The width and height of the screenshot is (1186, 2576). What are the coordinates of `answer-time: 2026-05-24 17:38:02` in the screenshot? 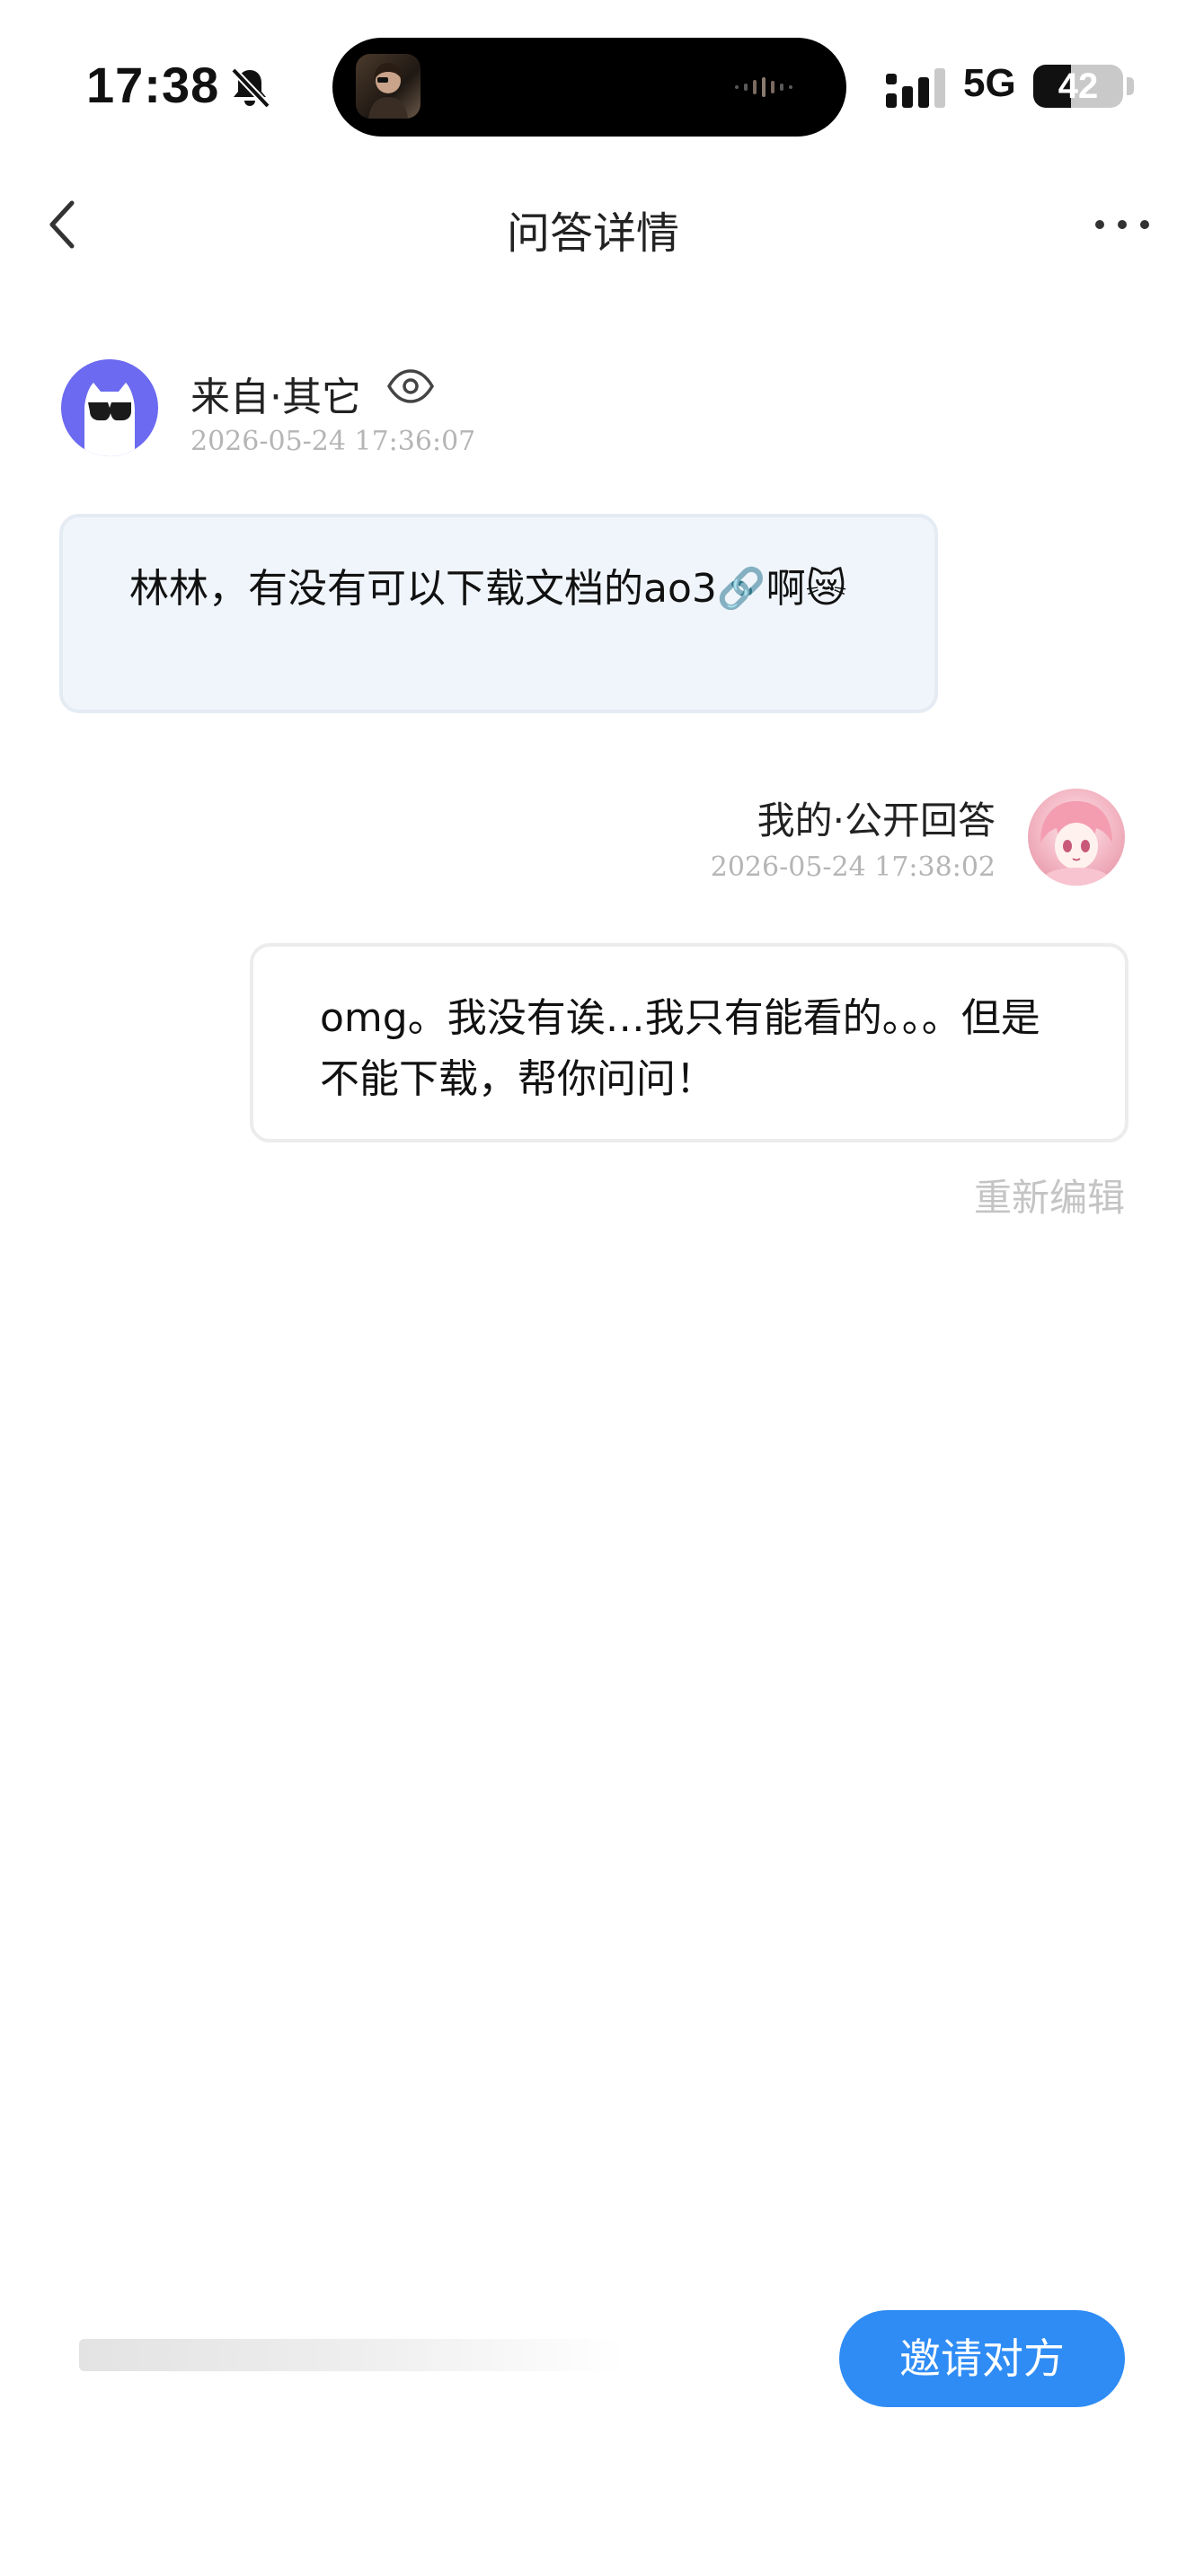 It's located at (853, 867).